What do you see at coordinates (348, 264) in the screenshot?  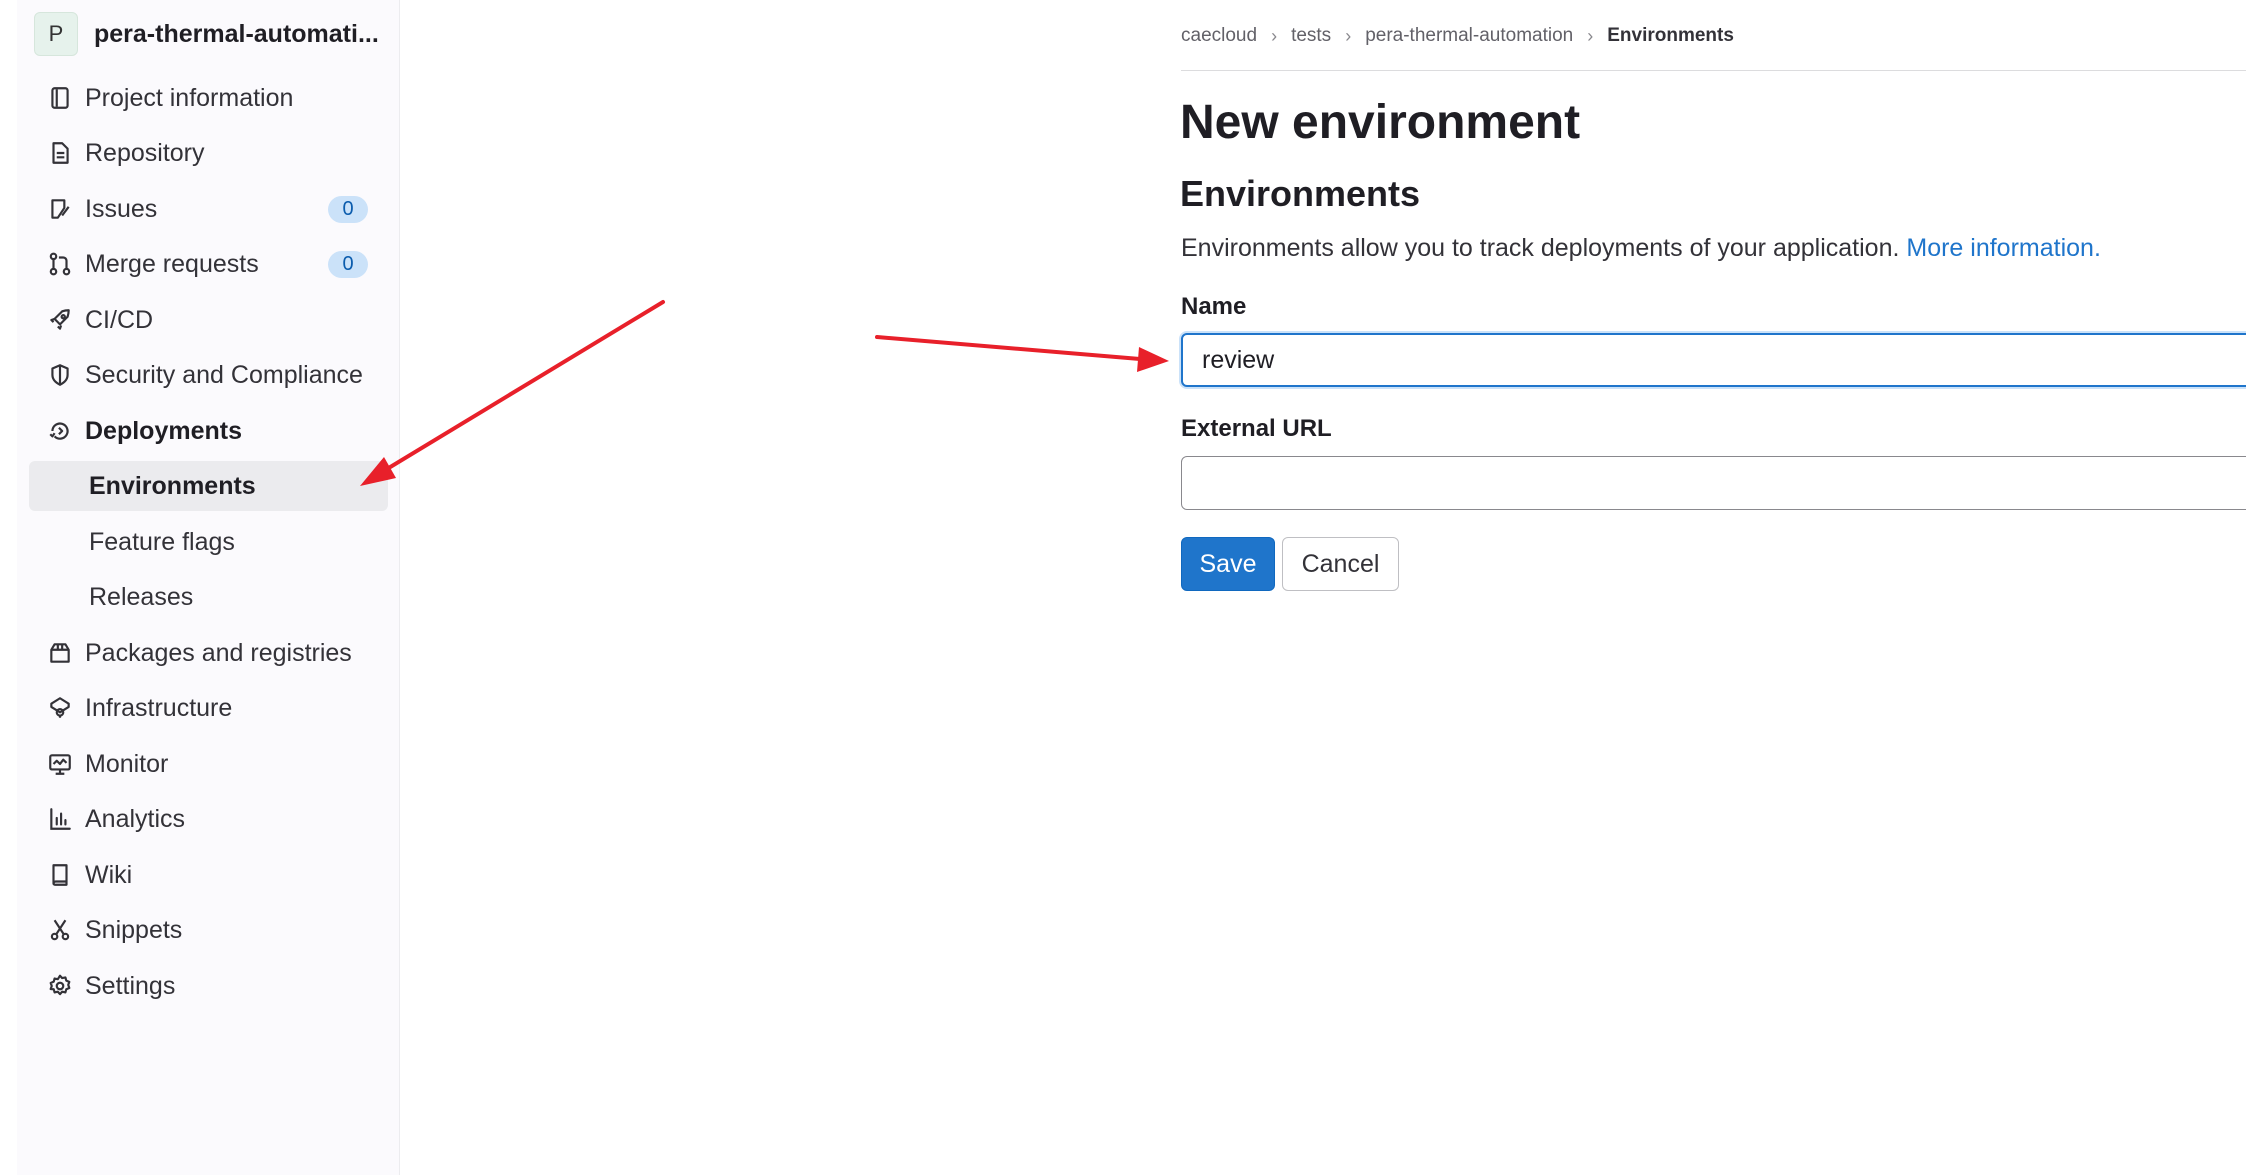 I see `merge-requests-count-badge: 0` at bounding box center [348, 264].